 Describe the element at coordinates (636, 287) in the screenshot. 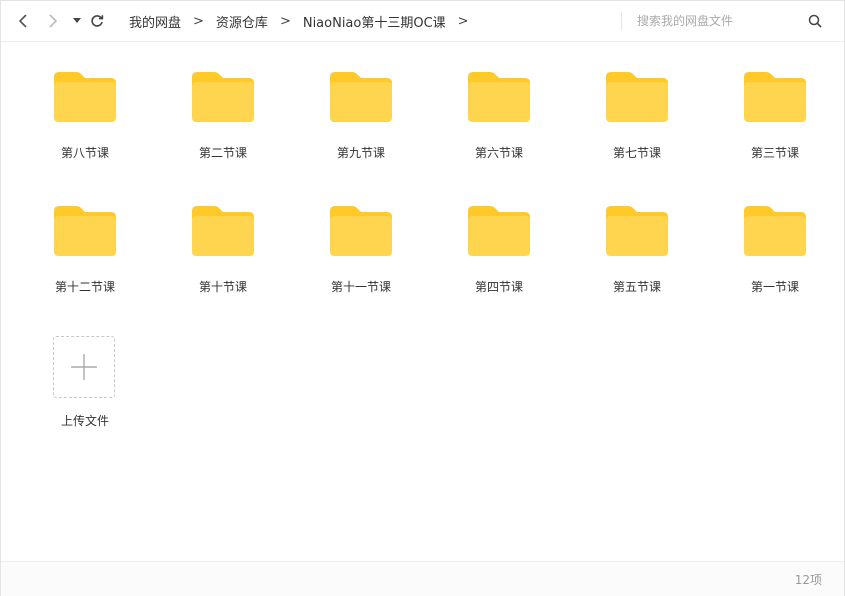

I see `folder-label: 第五节课` at that location.